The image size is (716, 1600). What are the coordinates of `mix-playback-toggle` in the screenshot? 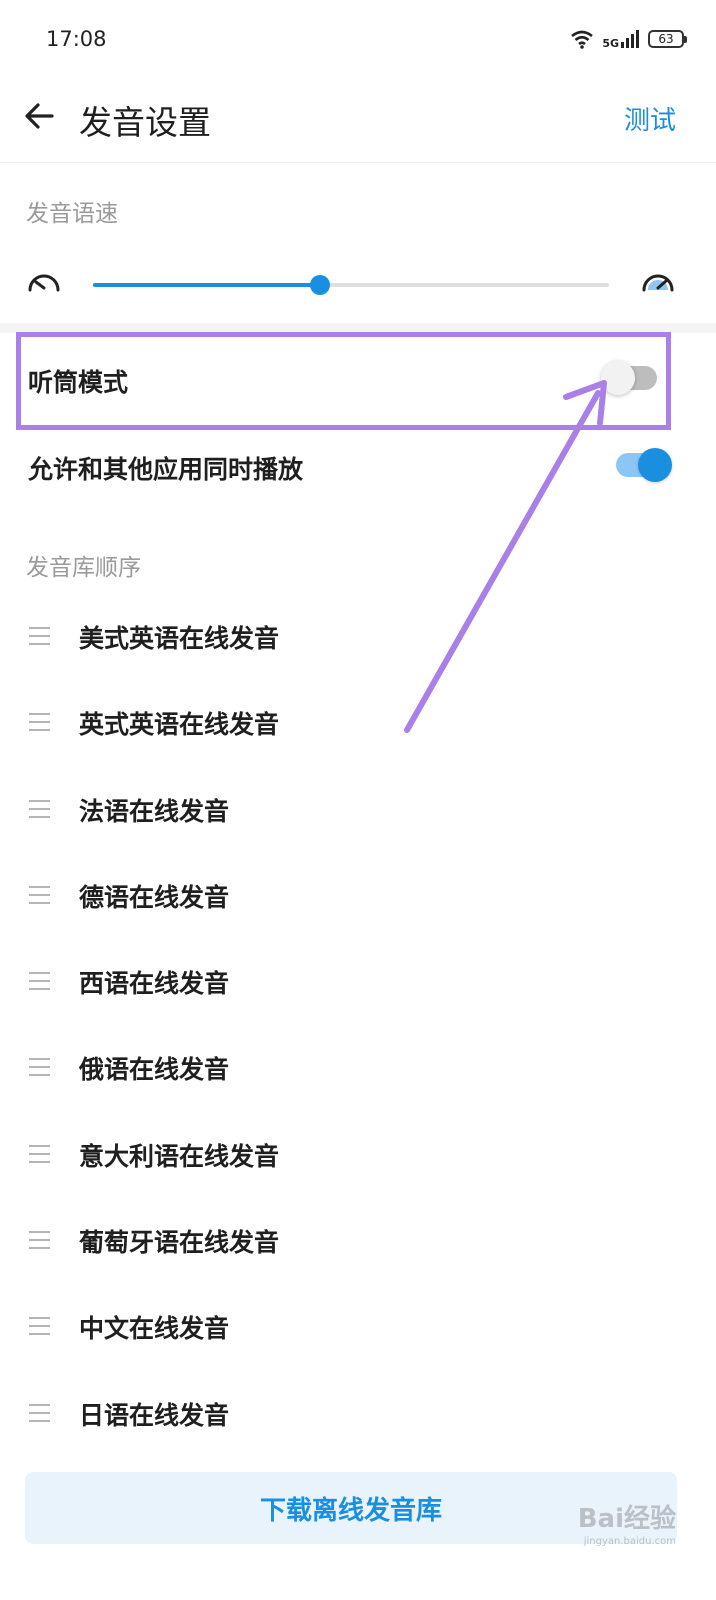 It's located at (644, 465).